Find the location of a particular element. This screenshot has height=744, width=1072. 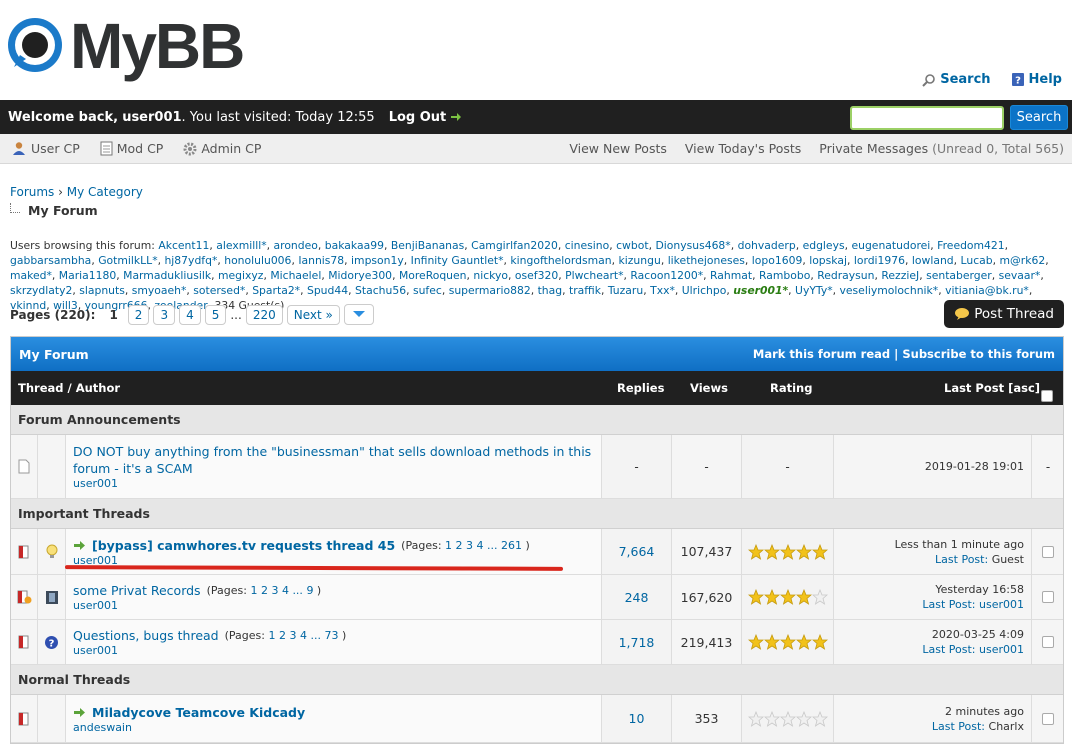

header-thread-author: Thread / Author is located at coordinates (69, 388).